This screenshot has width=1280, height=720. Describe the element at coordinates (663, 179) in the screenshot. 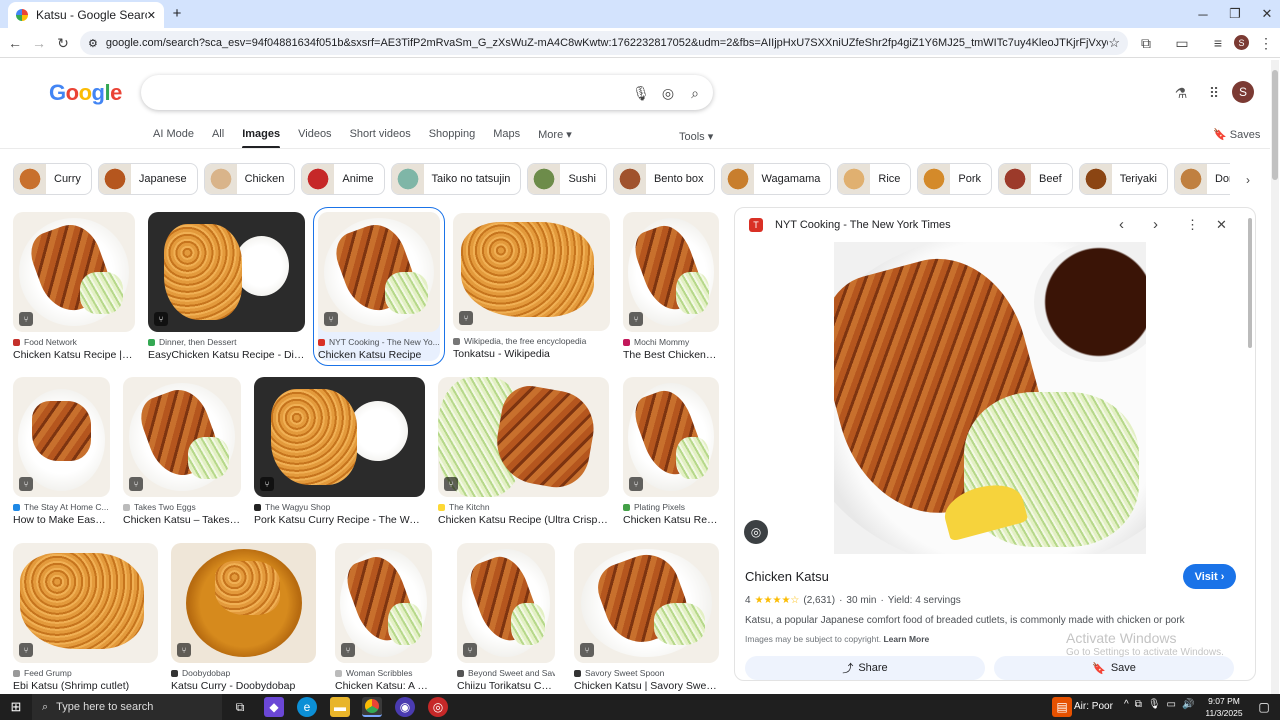

I see `chip-bento-box: Bento box` at that location.